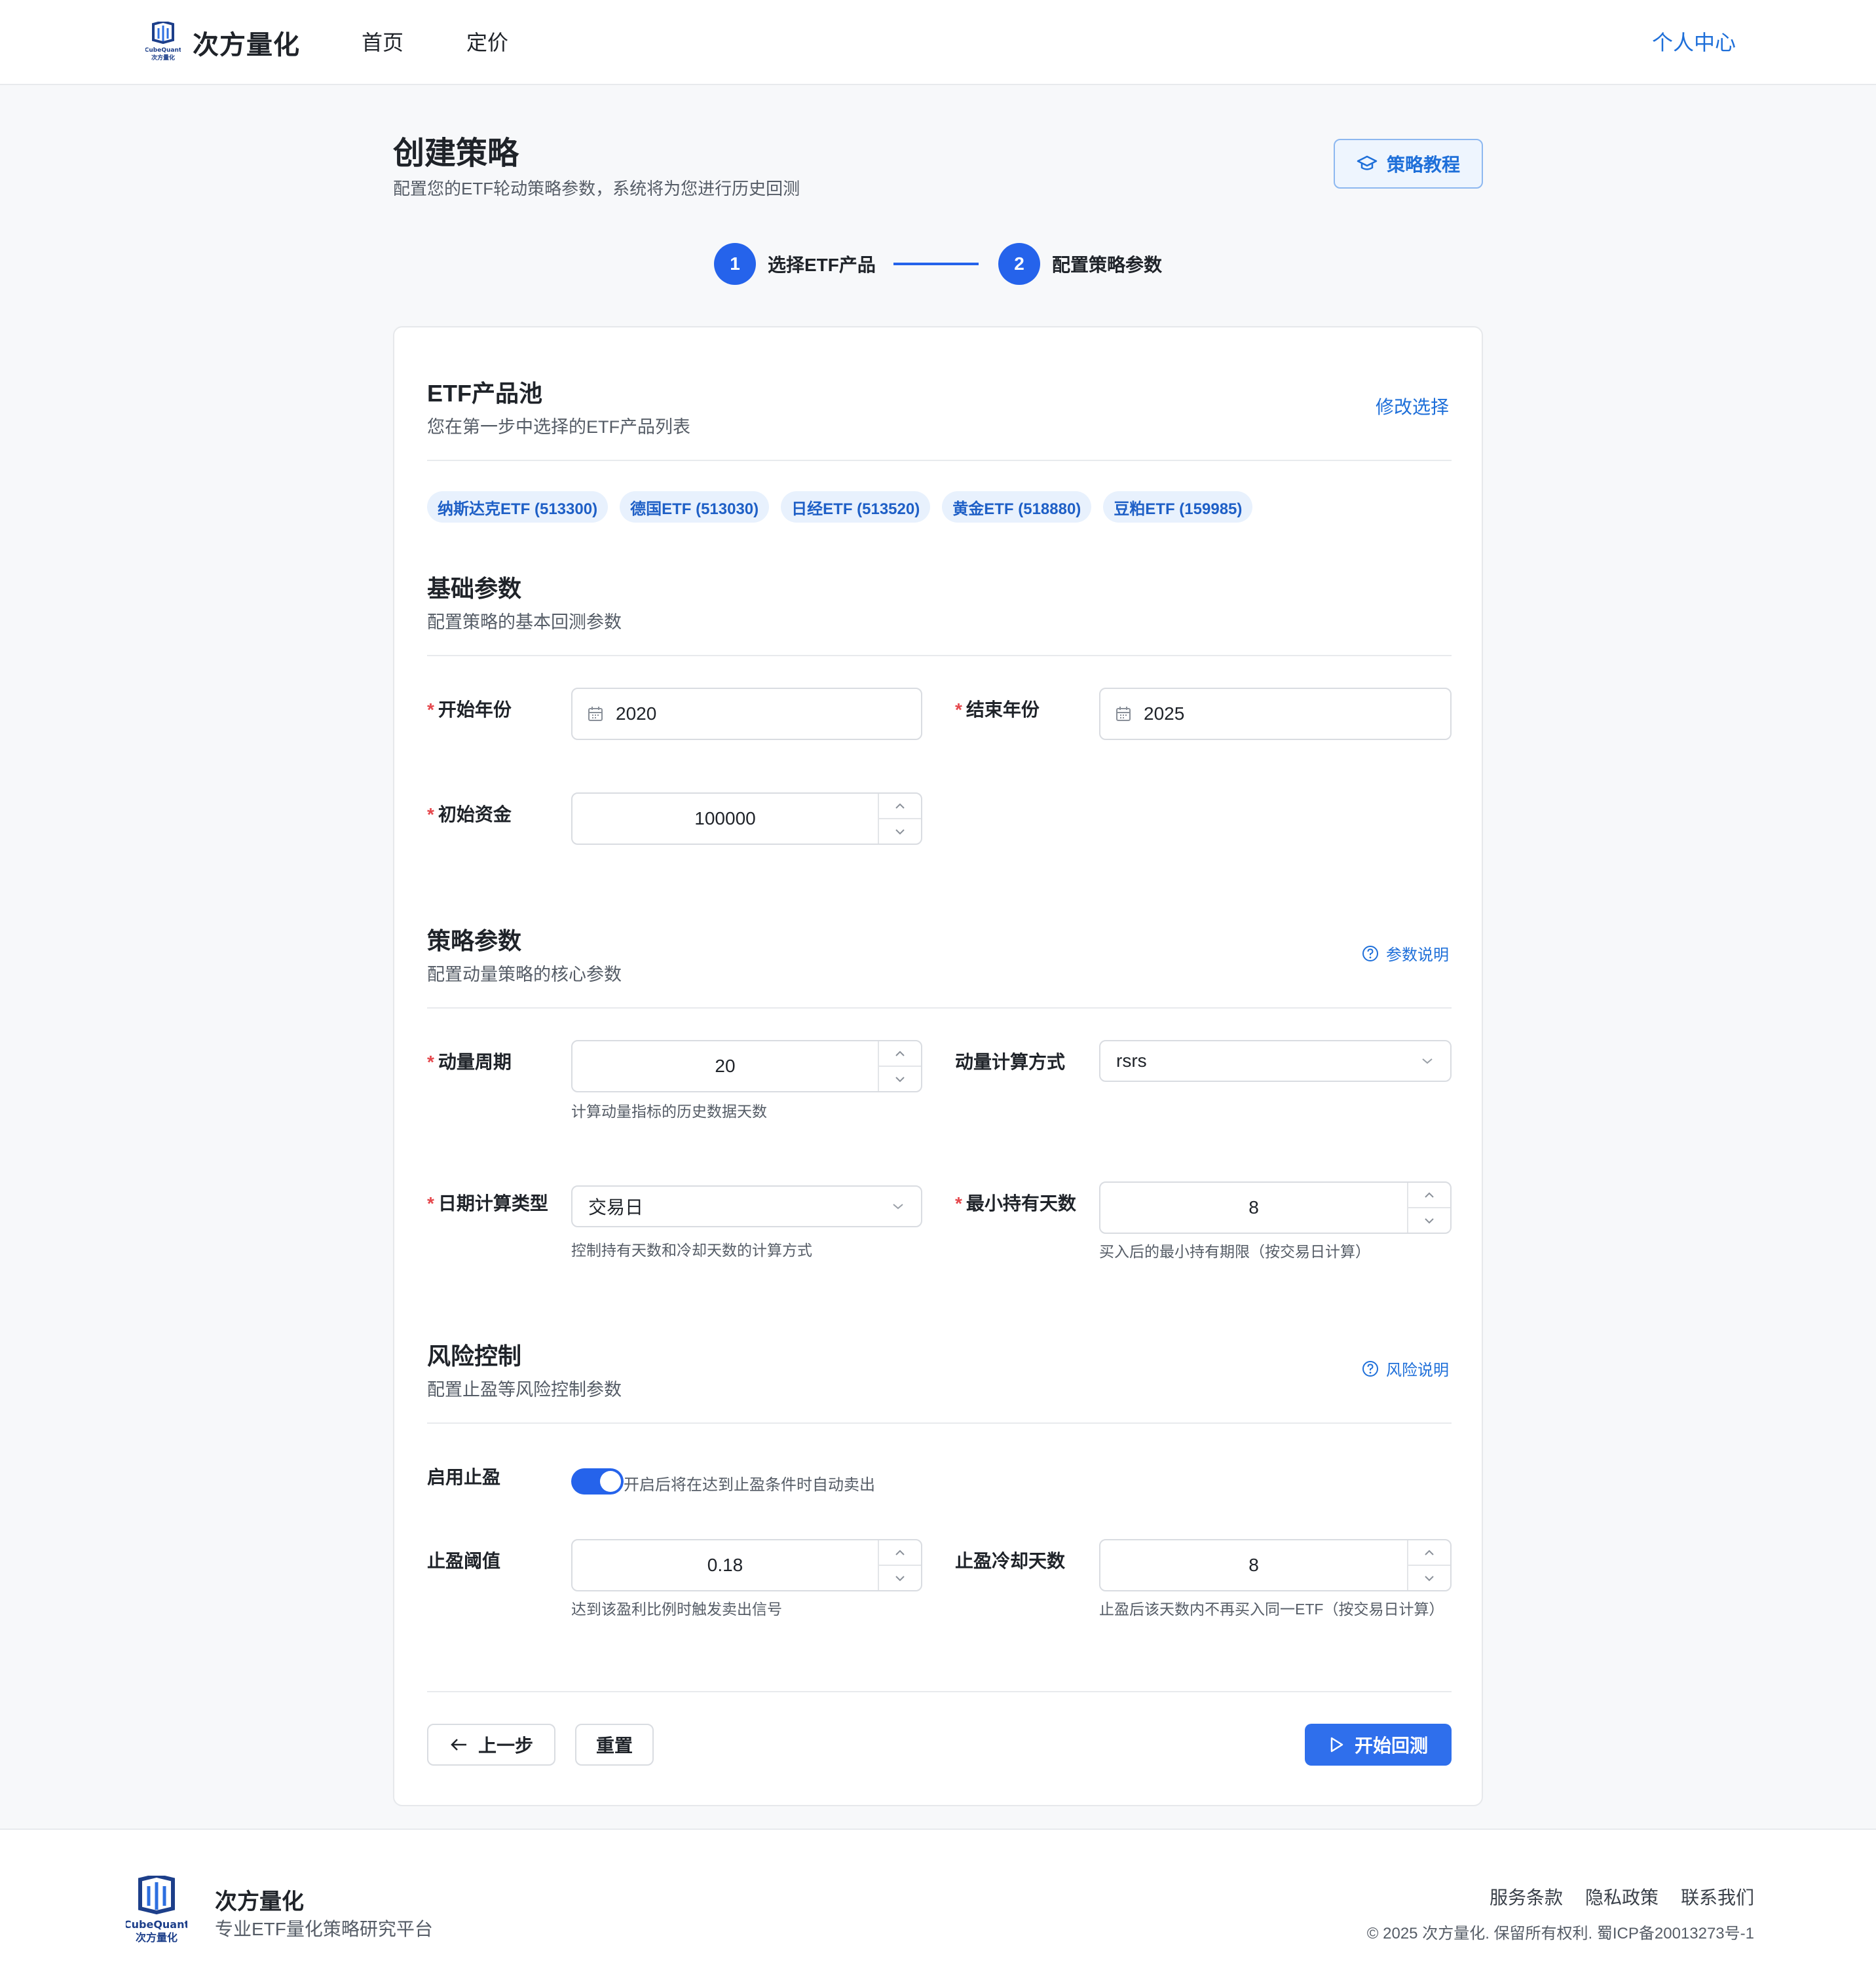  I want to click on date-type-hint: 控制持有天数和冷却天数的计算方式, so click(691, 1250).